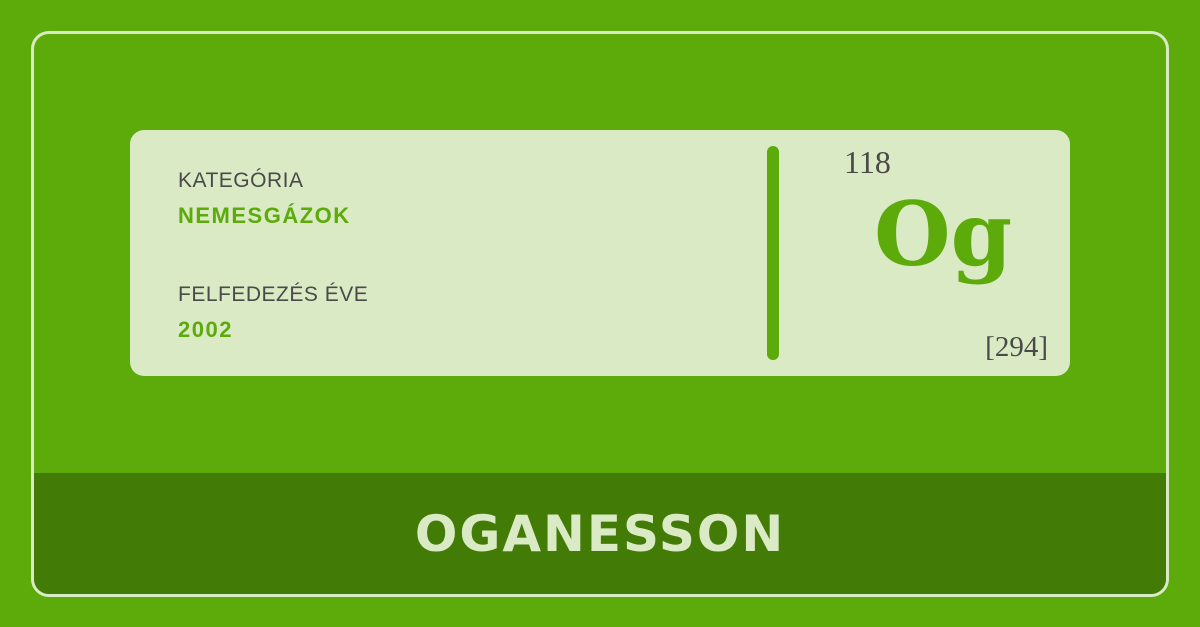 This screenshot has width=1200, height=627. What do you see at coordinates (773, 253) in the screenshot?
I see `card-divider` at bounding box center [773, 253].